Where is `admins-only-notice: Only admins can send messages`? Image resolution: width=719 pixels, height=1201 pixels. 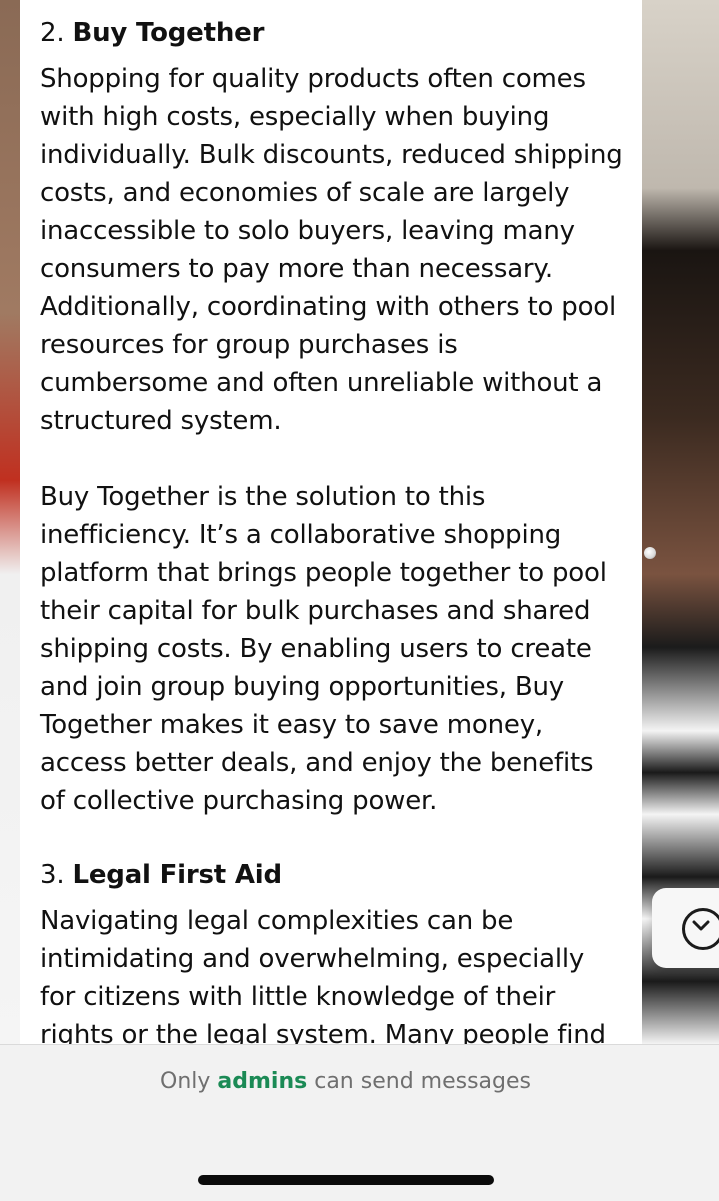
admins-only-notice: Only admins can send messages is located at coordinates (345, 1081).